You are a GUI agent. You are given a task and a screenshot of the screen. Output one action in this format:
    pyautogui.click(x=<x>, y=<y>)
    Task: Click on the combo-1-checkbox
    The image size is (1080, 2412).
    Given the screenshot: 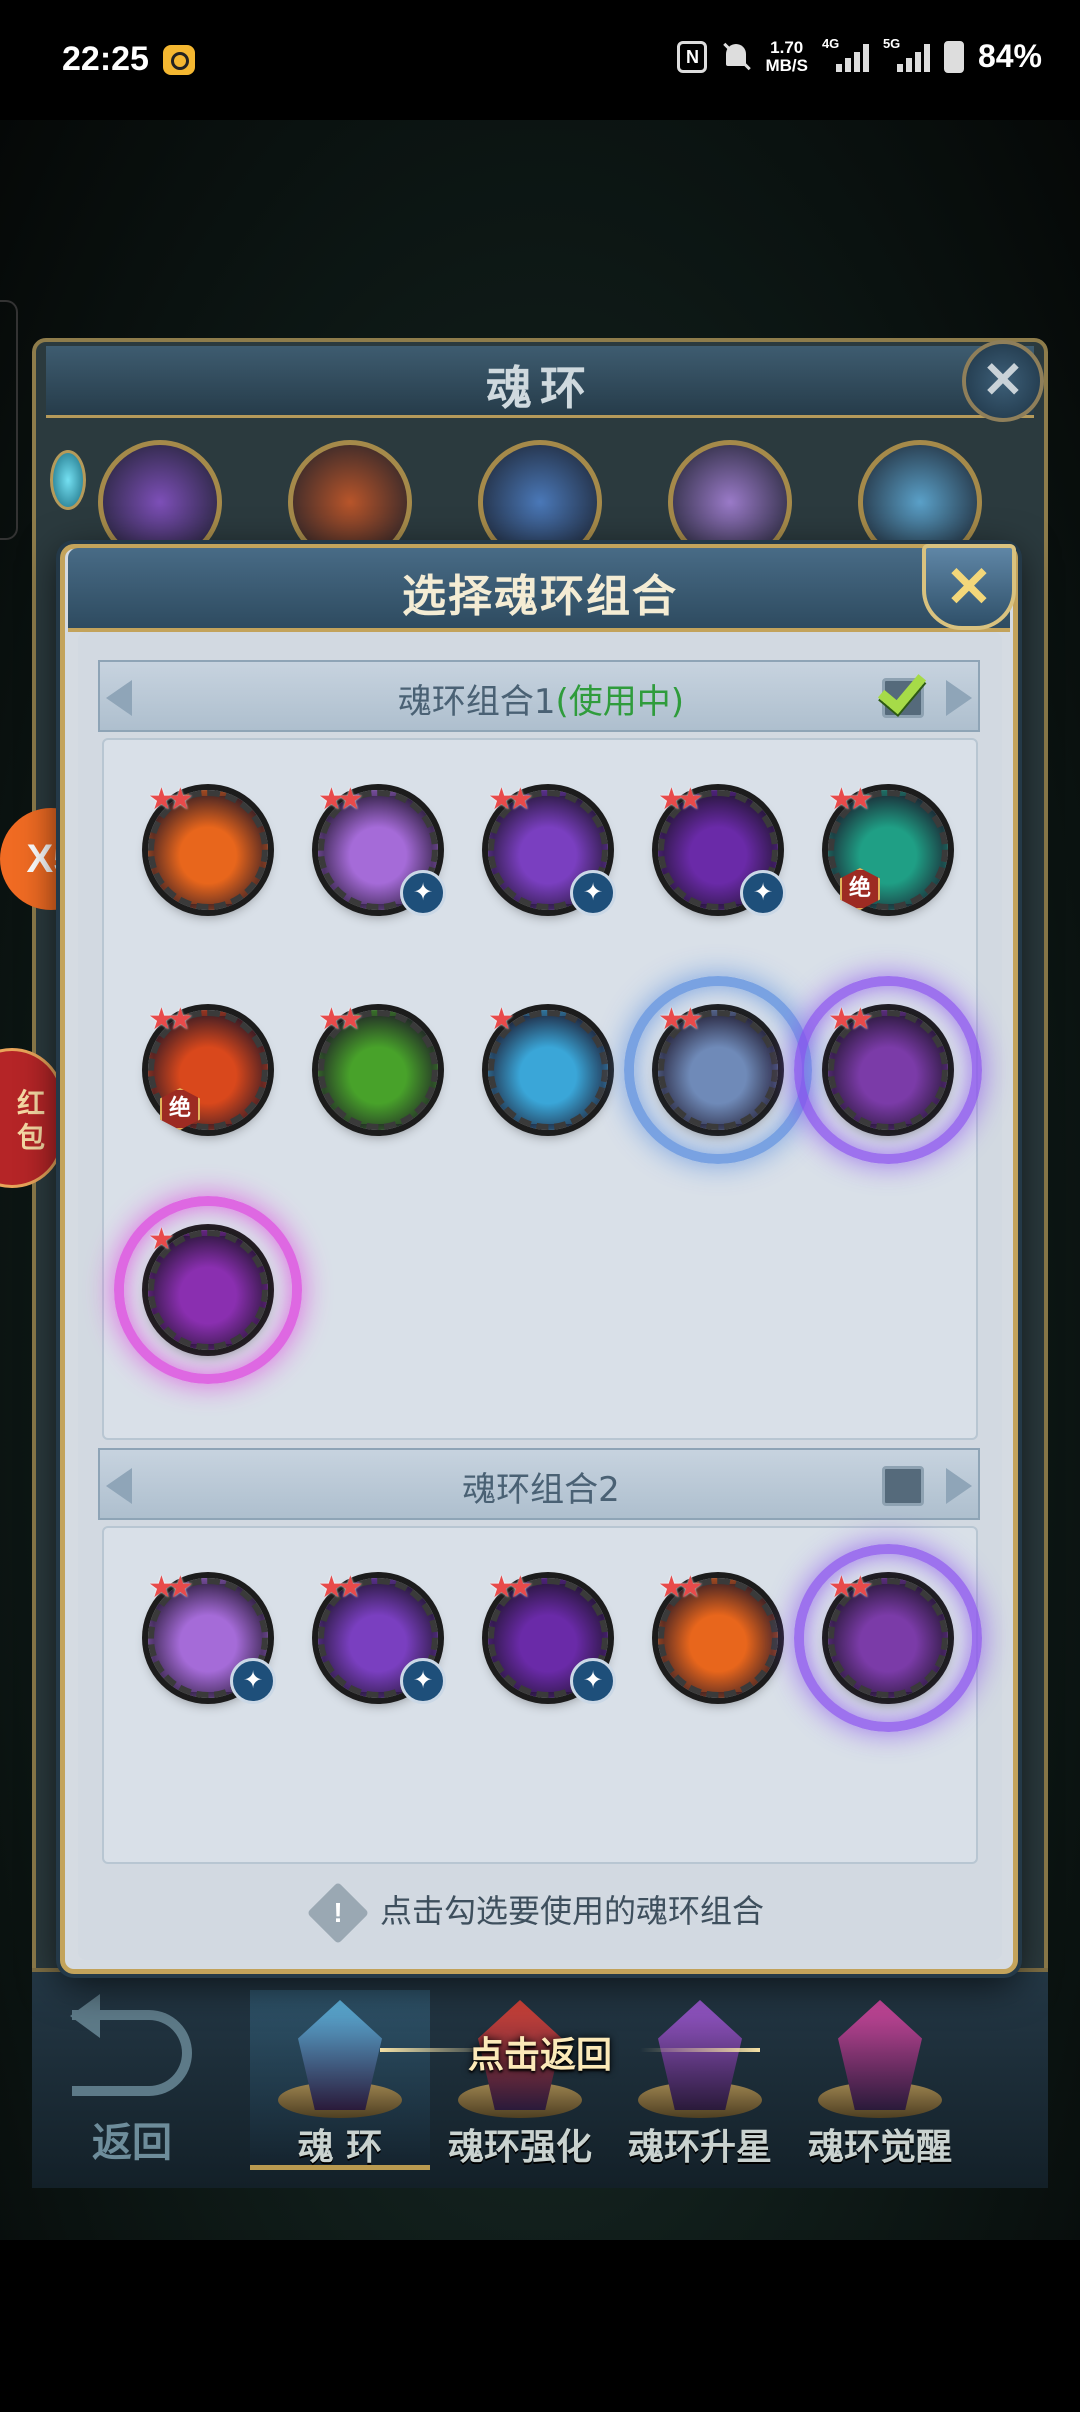 What is the action you would take?
    pyautogui.click(x=902, y=690)
    